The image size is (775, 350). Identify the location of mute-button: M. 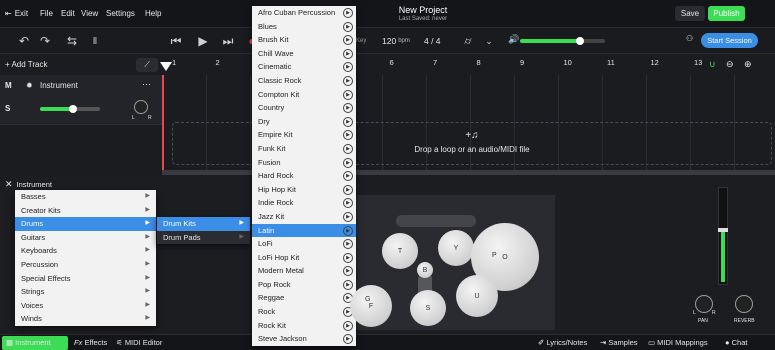
(8, 85).